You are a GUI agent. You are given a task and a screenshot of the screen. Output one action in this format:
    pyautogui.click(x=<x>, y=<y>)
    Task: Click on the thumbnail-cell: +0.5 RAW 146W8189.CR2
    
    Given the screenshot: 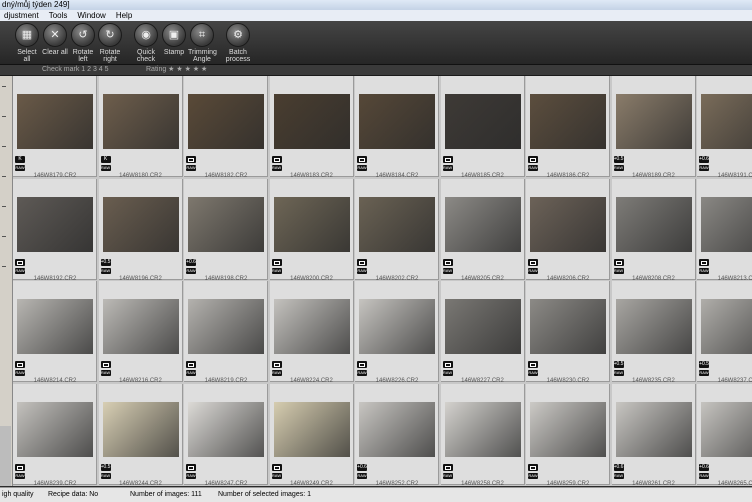 What is the action you would take?
    pyautogui.click(x=653, y=127)
    